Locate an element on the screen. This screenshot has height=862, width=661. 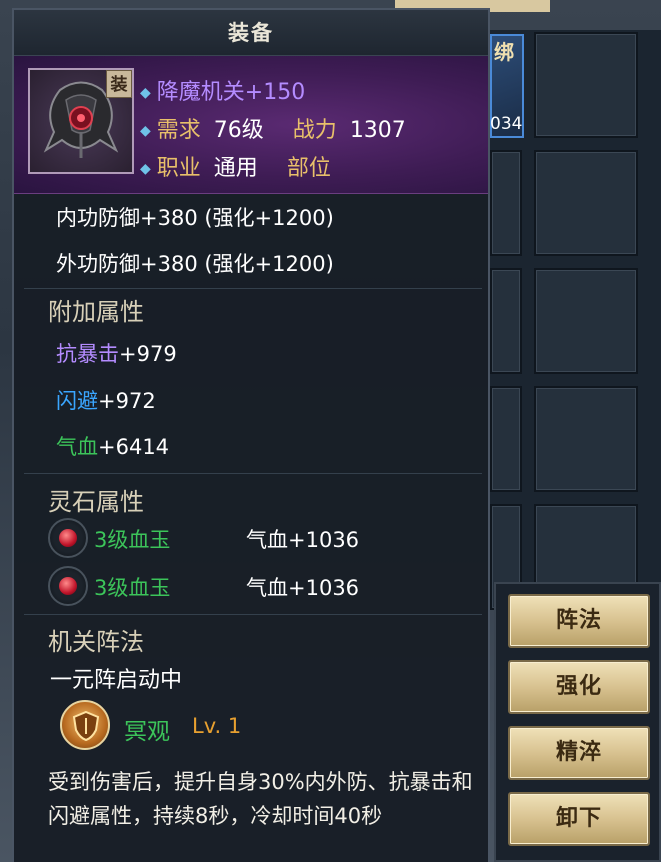
stat-value: +979 is located at coordinates (148, 354).